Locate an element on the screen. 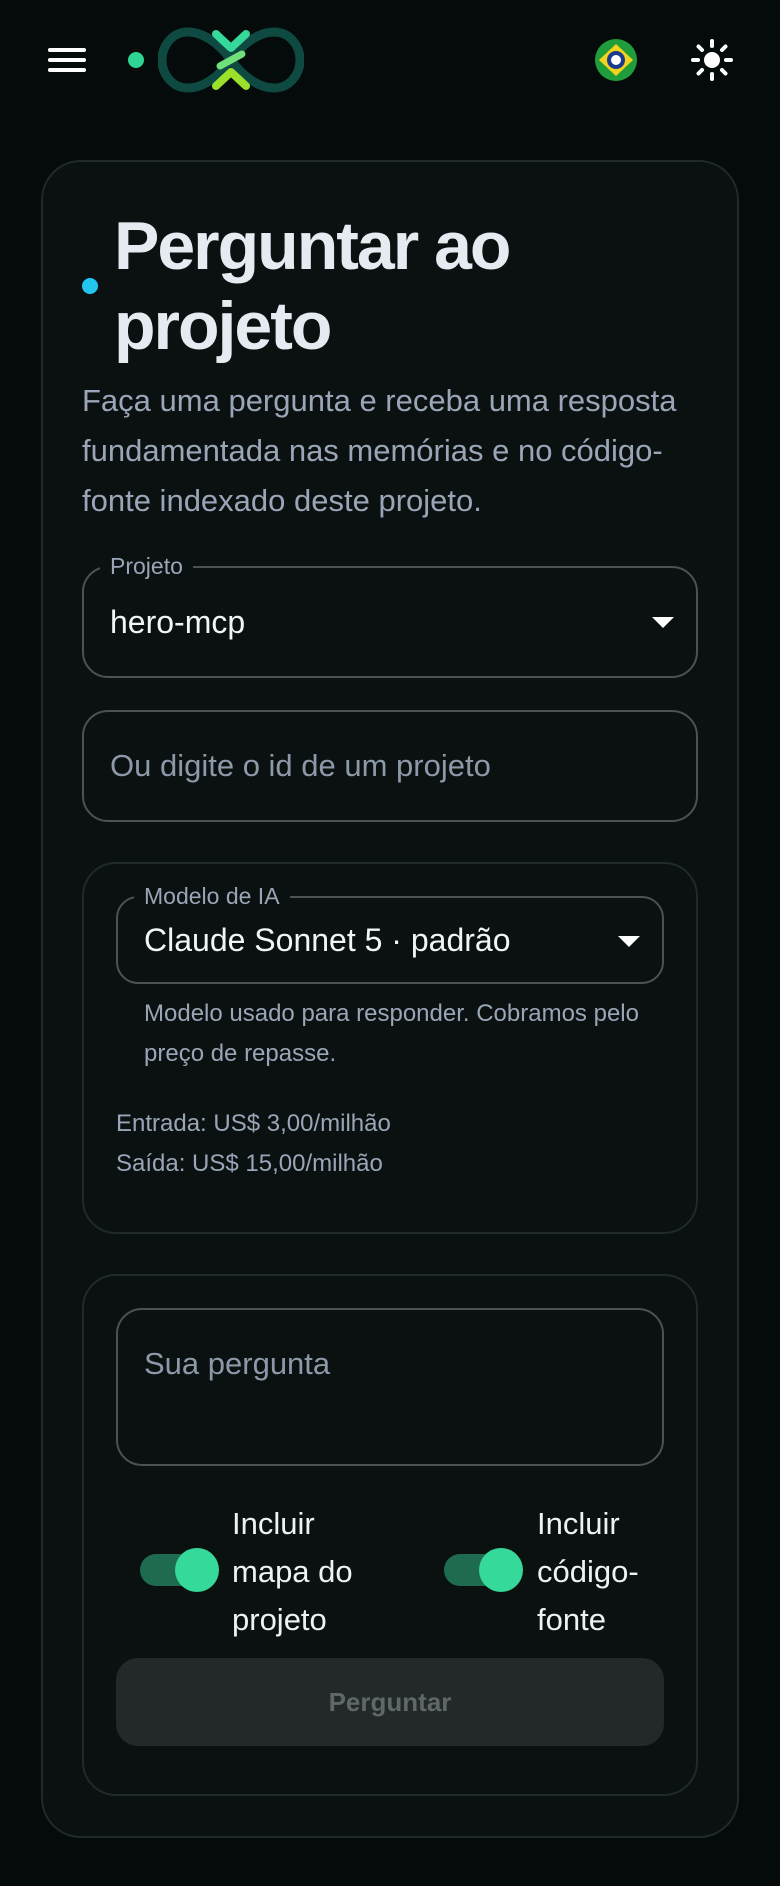 The height and width of the screenshot is (1886, 780). brazil-flag-icon is located at coordinates (616, 60).